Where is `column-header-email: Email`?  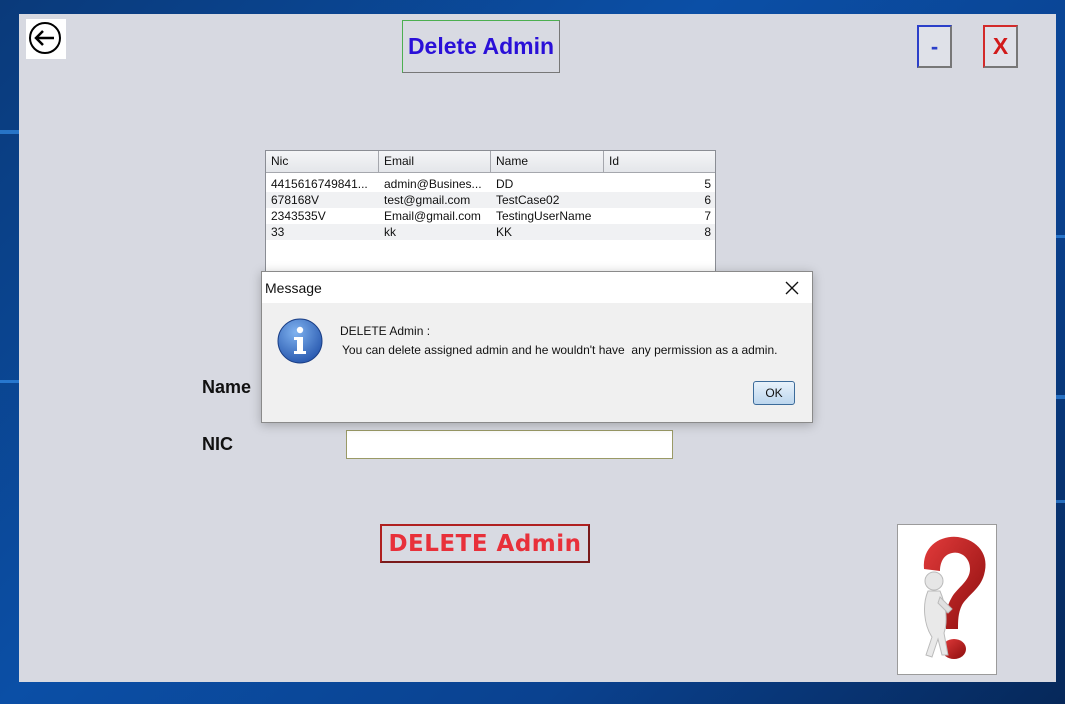 column-header-email: Email is located at coordinates (435, 161).